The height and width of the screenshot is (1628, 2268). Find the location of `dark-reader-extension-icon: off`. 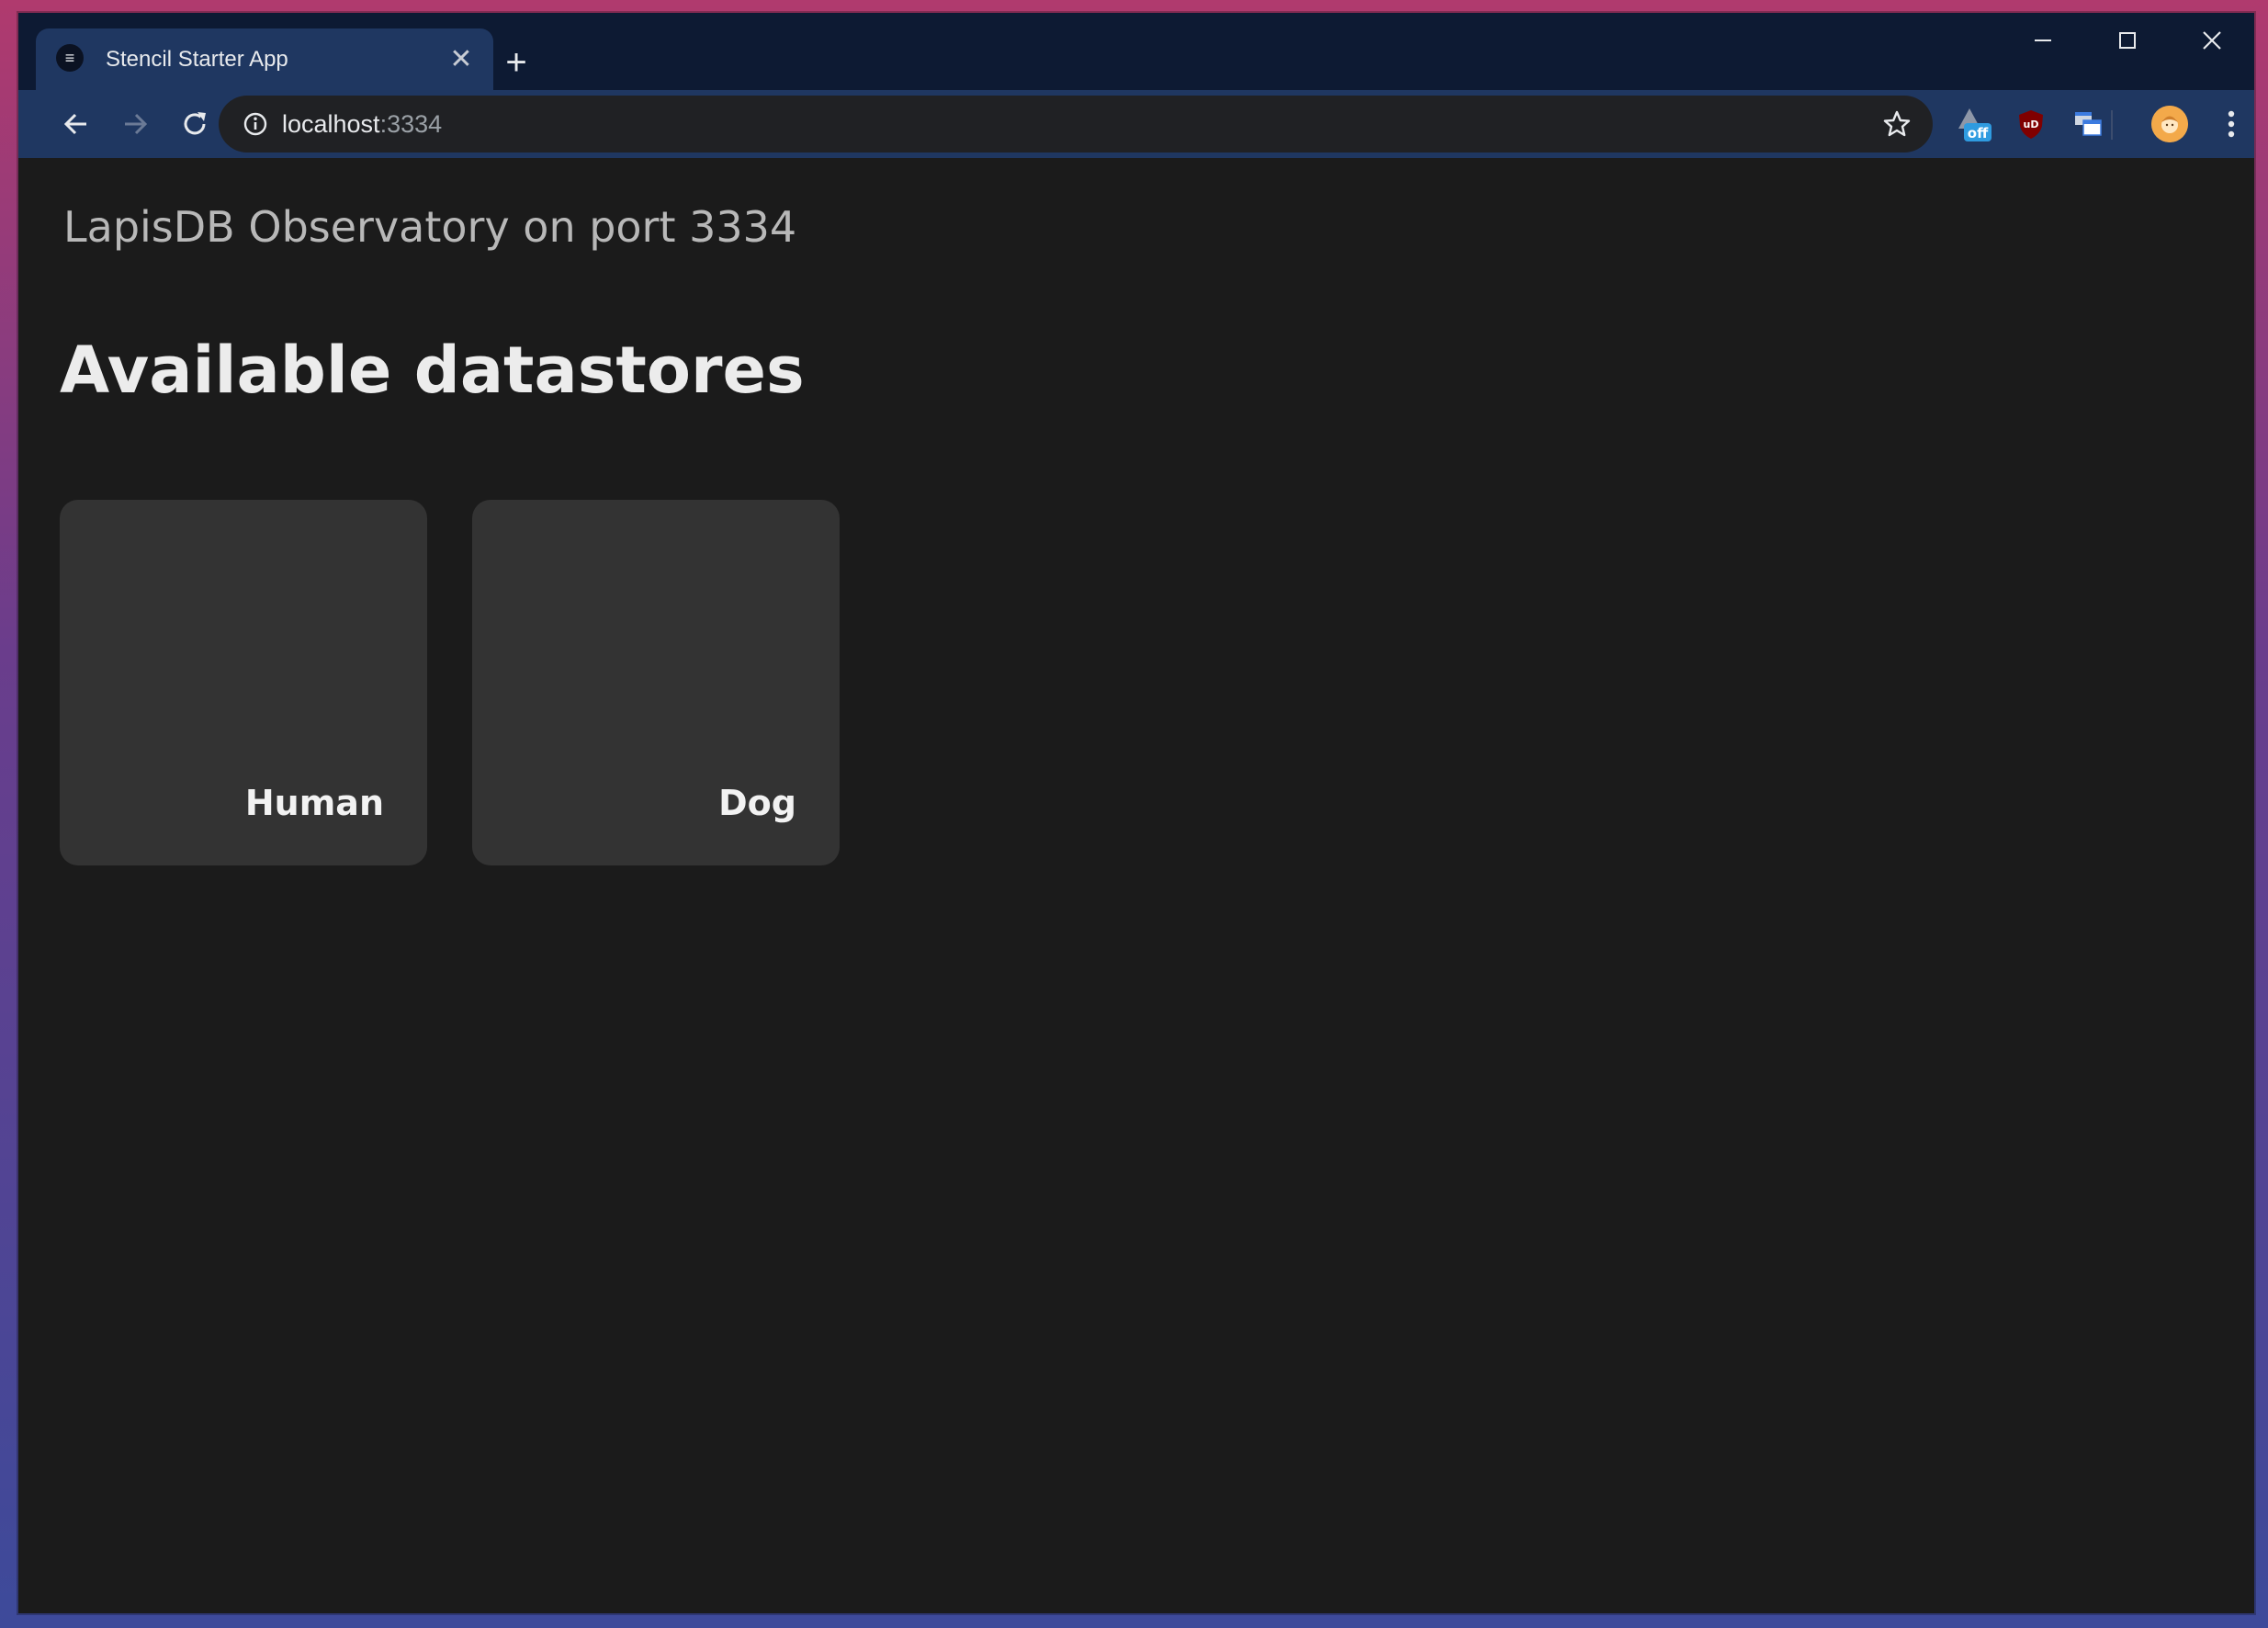

dark-reader-extension-icon: off is located at coordinates (1974, 124).